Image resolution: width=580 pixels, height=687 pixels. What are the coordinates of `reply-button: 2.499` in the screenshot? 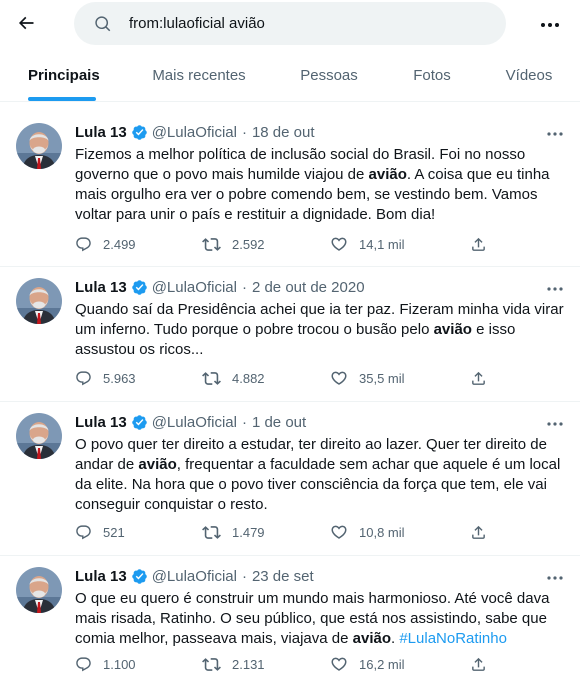 It's located at (105, 244).